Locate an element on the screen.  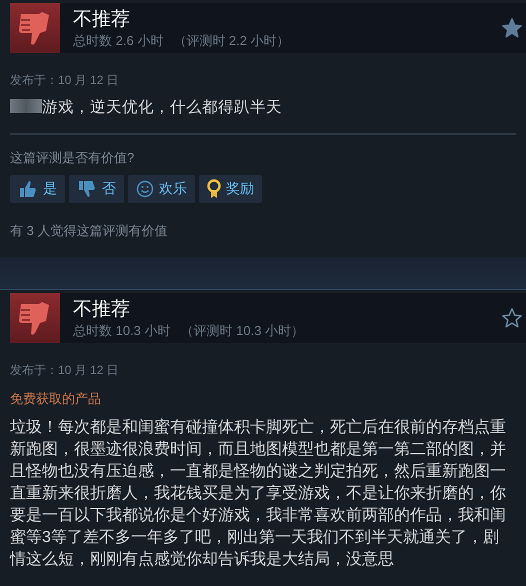
smiley-icon is located at coordinates (145, 189).